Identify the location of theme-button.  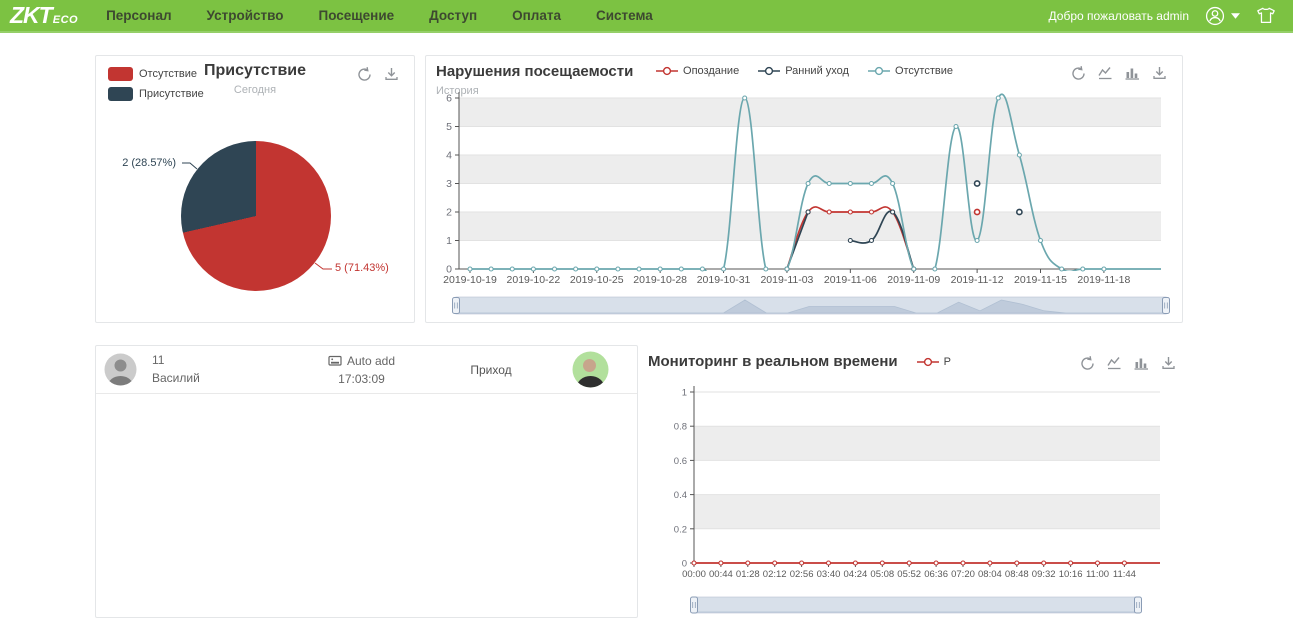
(1266, 16).